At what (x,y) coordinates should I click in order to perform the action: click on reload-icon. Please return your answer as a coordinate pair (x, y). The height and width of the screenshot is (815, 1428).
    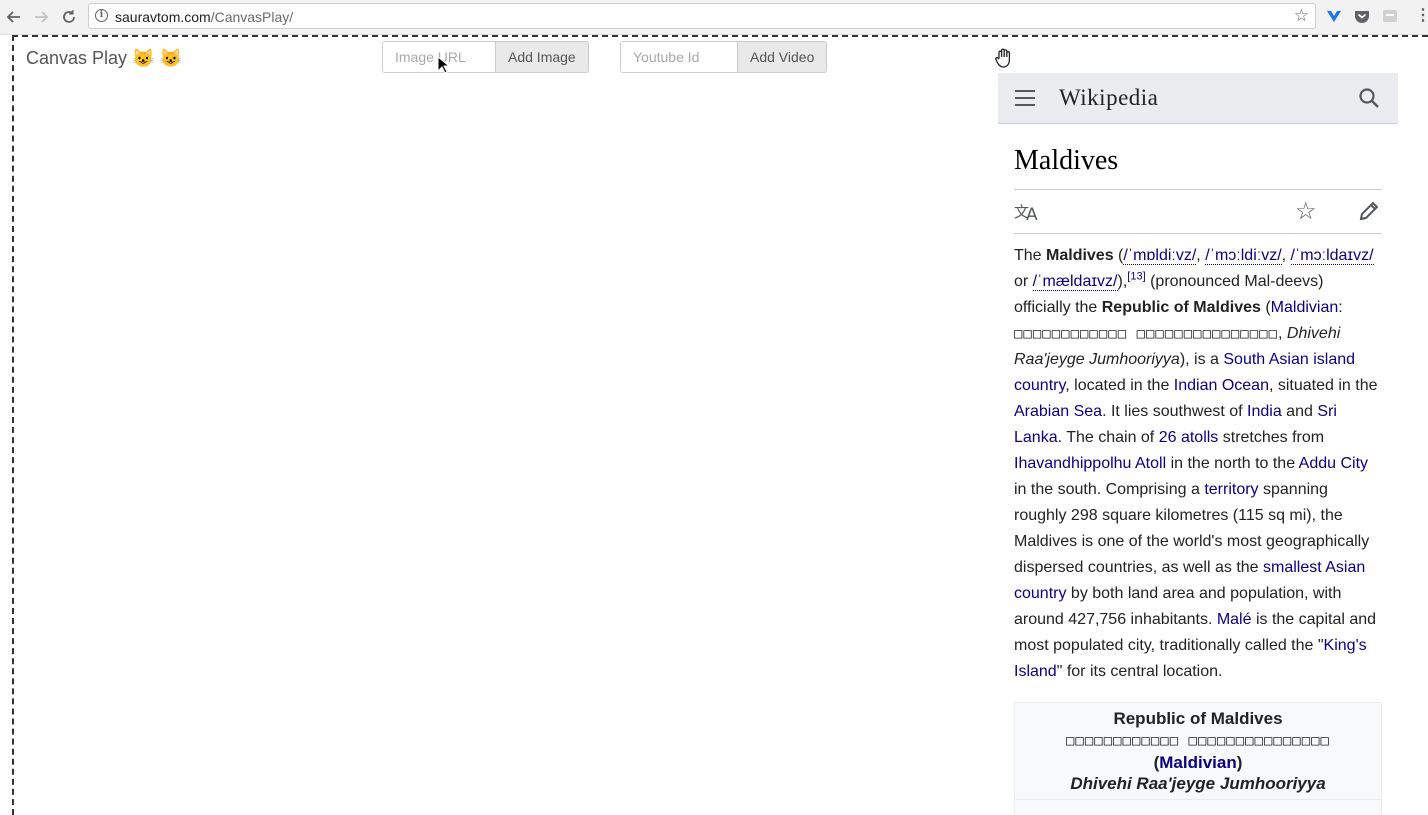
    Looking at the image, I should click on (69, 17).